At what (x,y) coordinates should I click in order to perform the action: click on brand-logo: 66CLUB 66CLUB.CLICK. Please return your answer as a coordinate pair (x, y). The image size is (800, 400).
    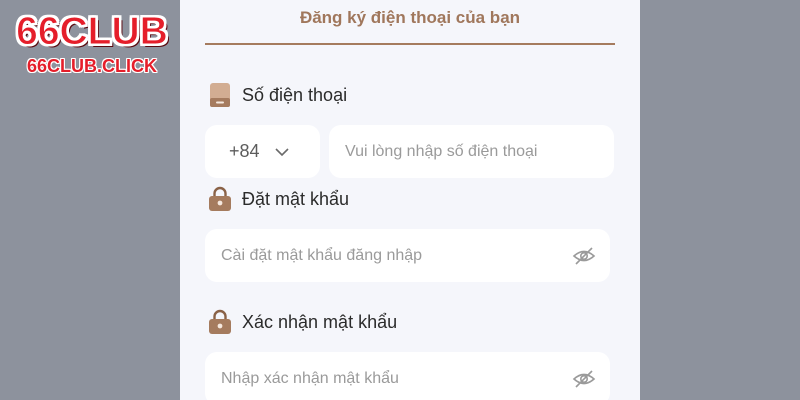
    Looking at the image, I should click on (92, 43).